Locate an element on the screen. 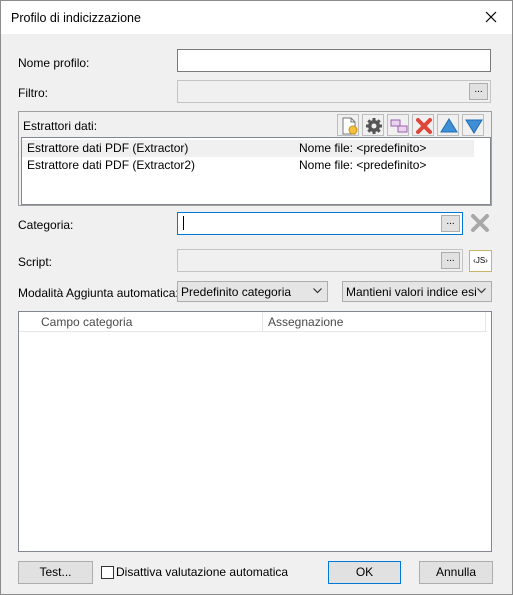  ok-button-label: OK is located at coordinates (364, 572).